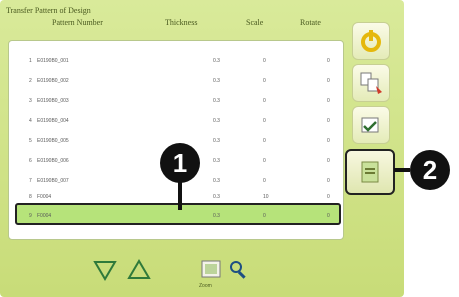 The image size is (459, 297). I want to click on preview-icon, so click(211, 269).